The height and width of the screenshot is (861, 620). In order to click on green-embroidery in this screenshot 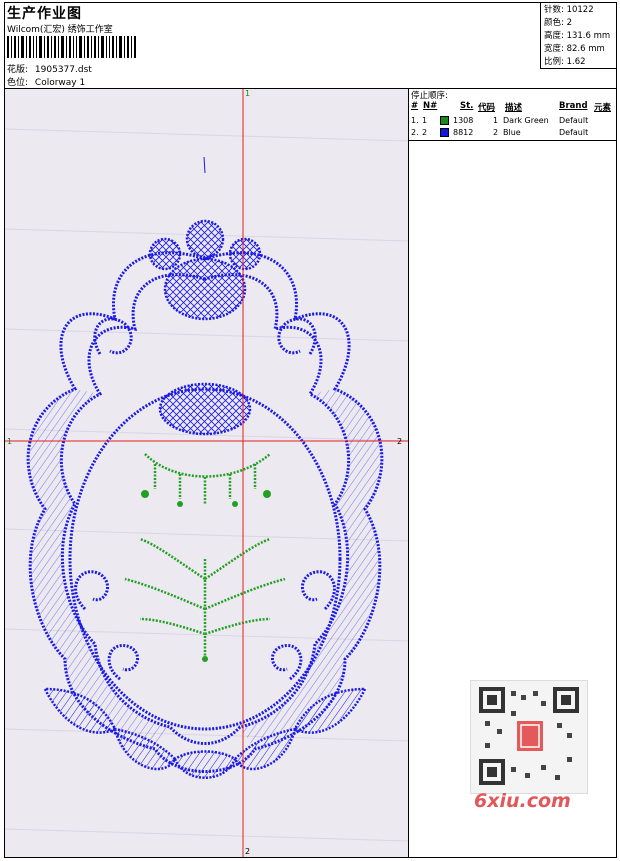, I will do `click(205, 556)`.